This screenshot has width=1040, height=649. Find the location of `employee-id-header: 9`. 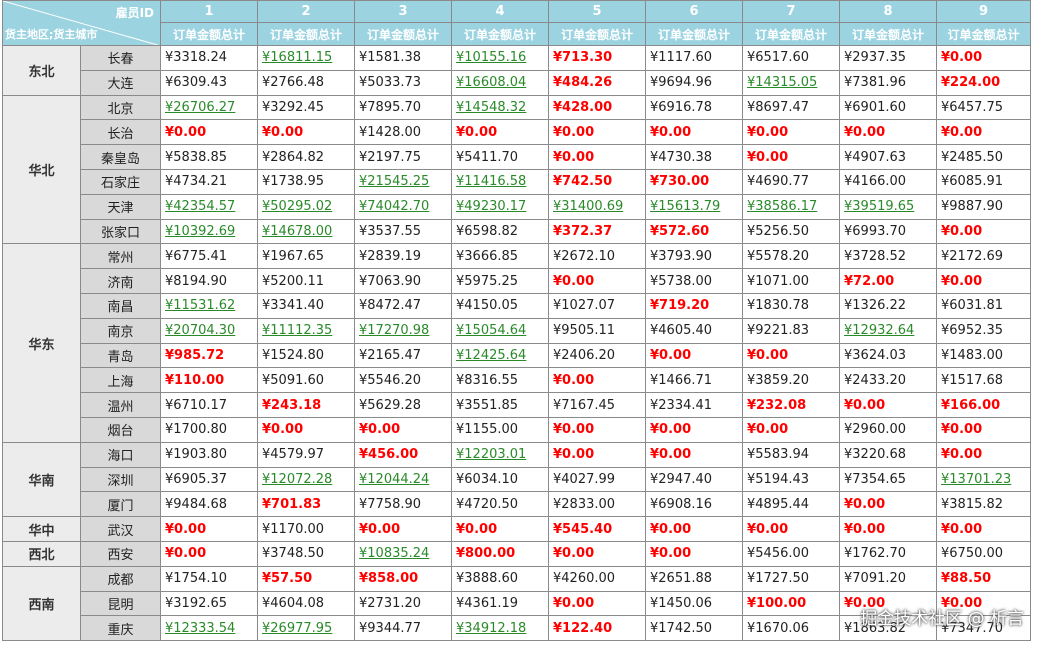

employee-id-header: 9 is located at coordinates (983, 11).